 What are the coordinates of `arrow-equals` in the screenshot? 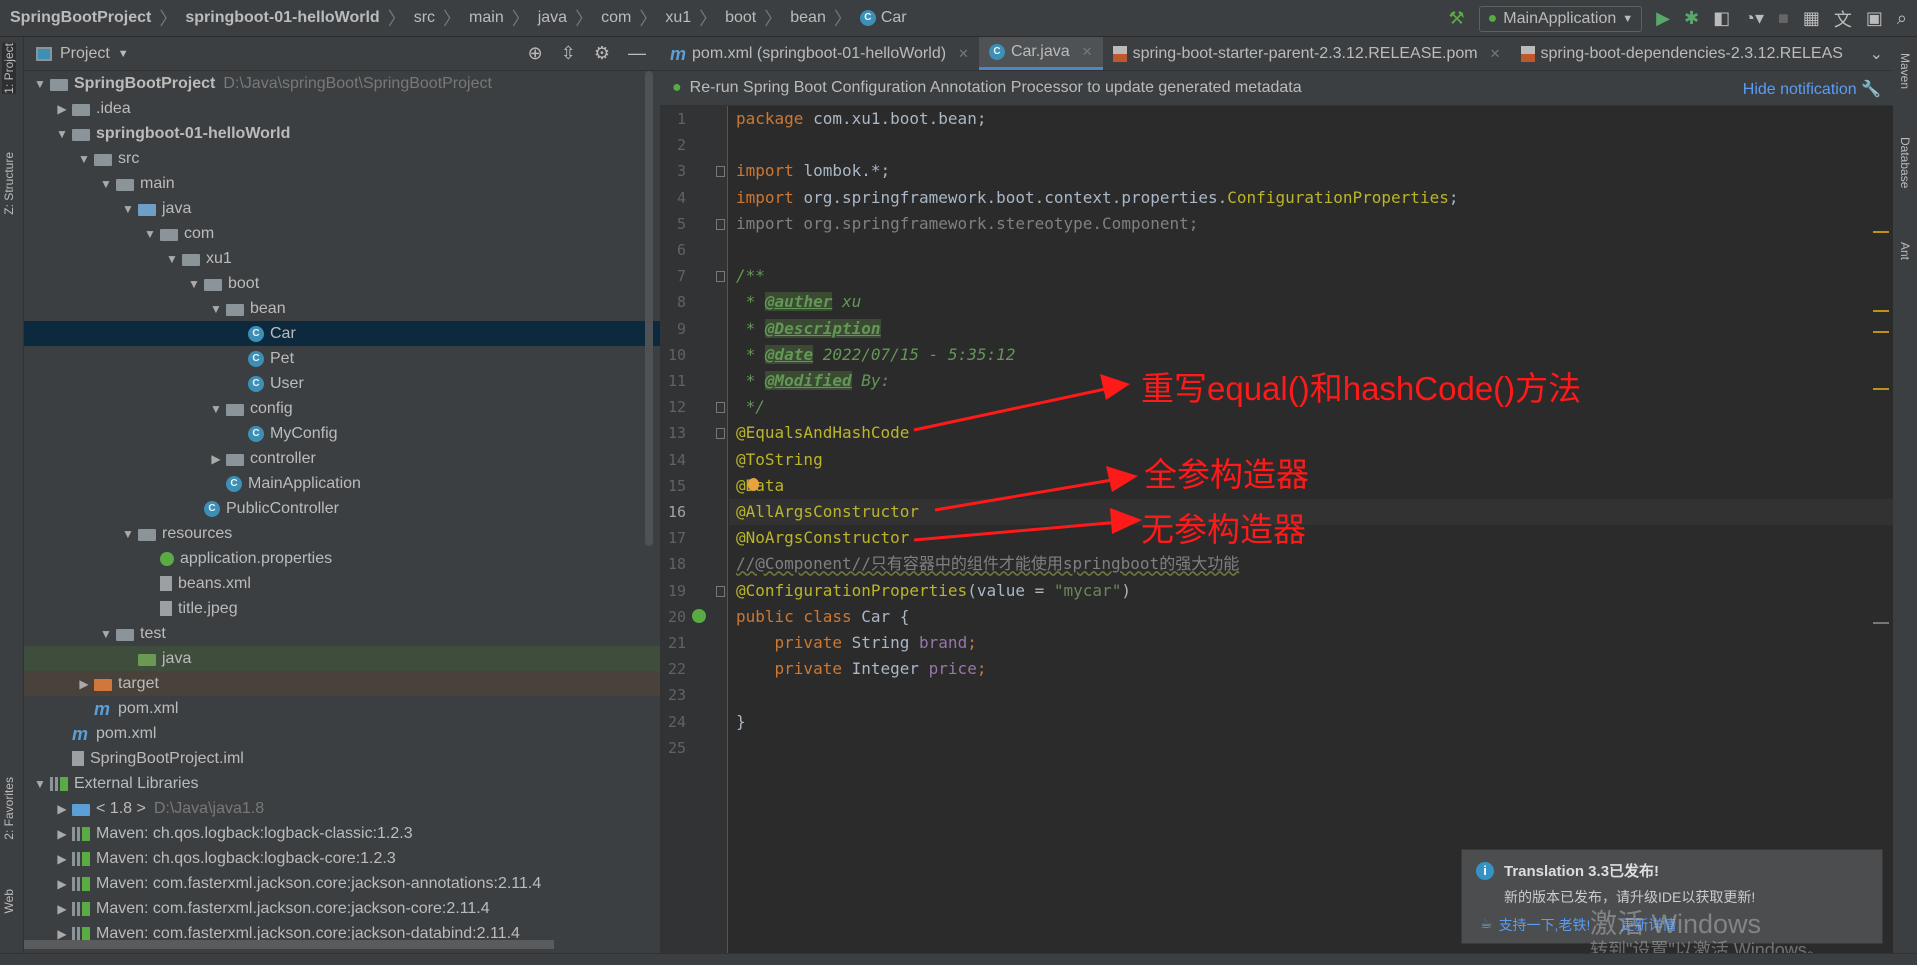 It's located at (1012, 409).